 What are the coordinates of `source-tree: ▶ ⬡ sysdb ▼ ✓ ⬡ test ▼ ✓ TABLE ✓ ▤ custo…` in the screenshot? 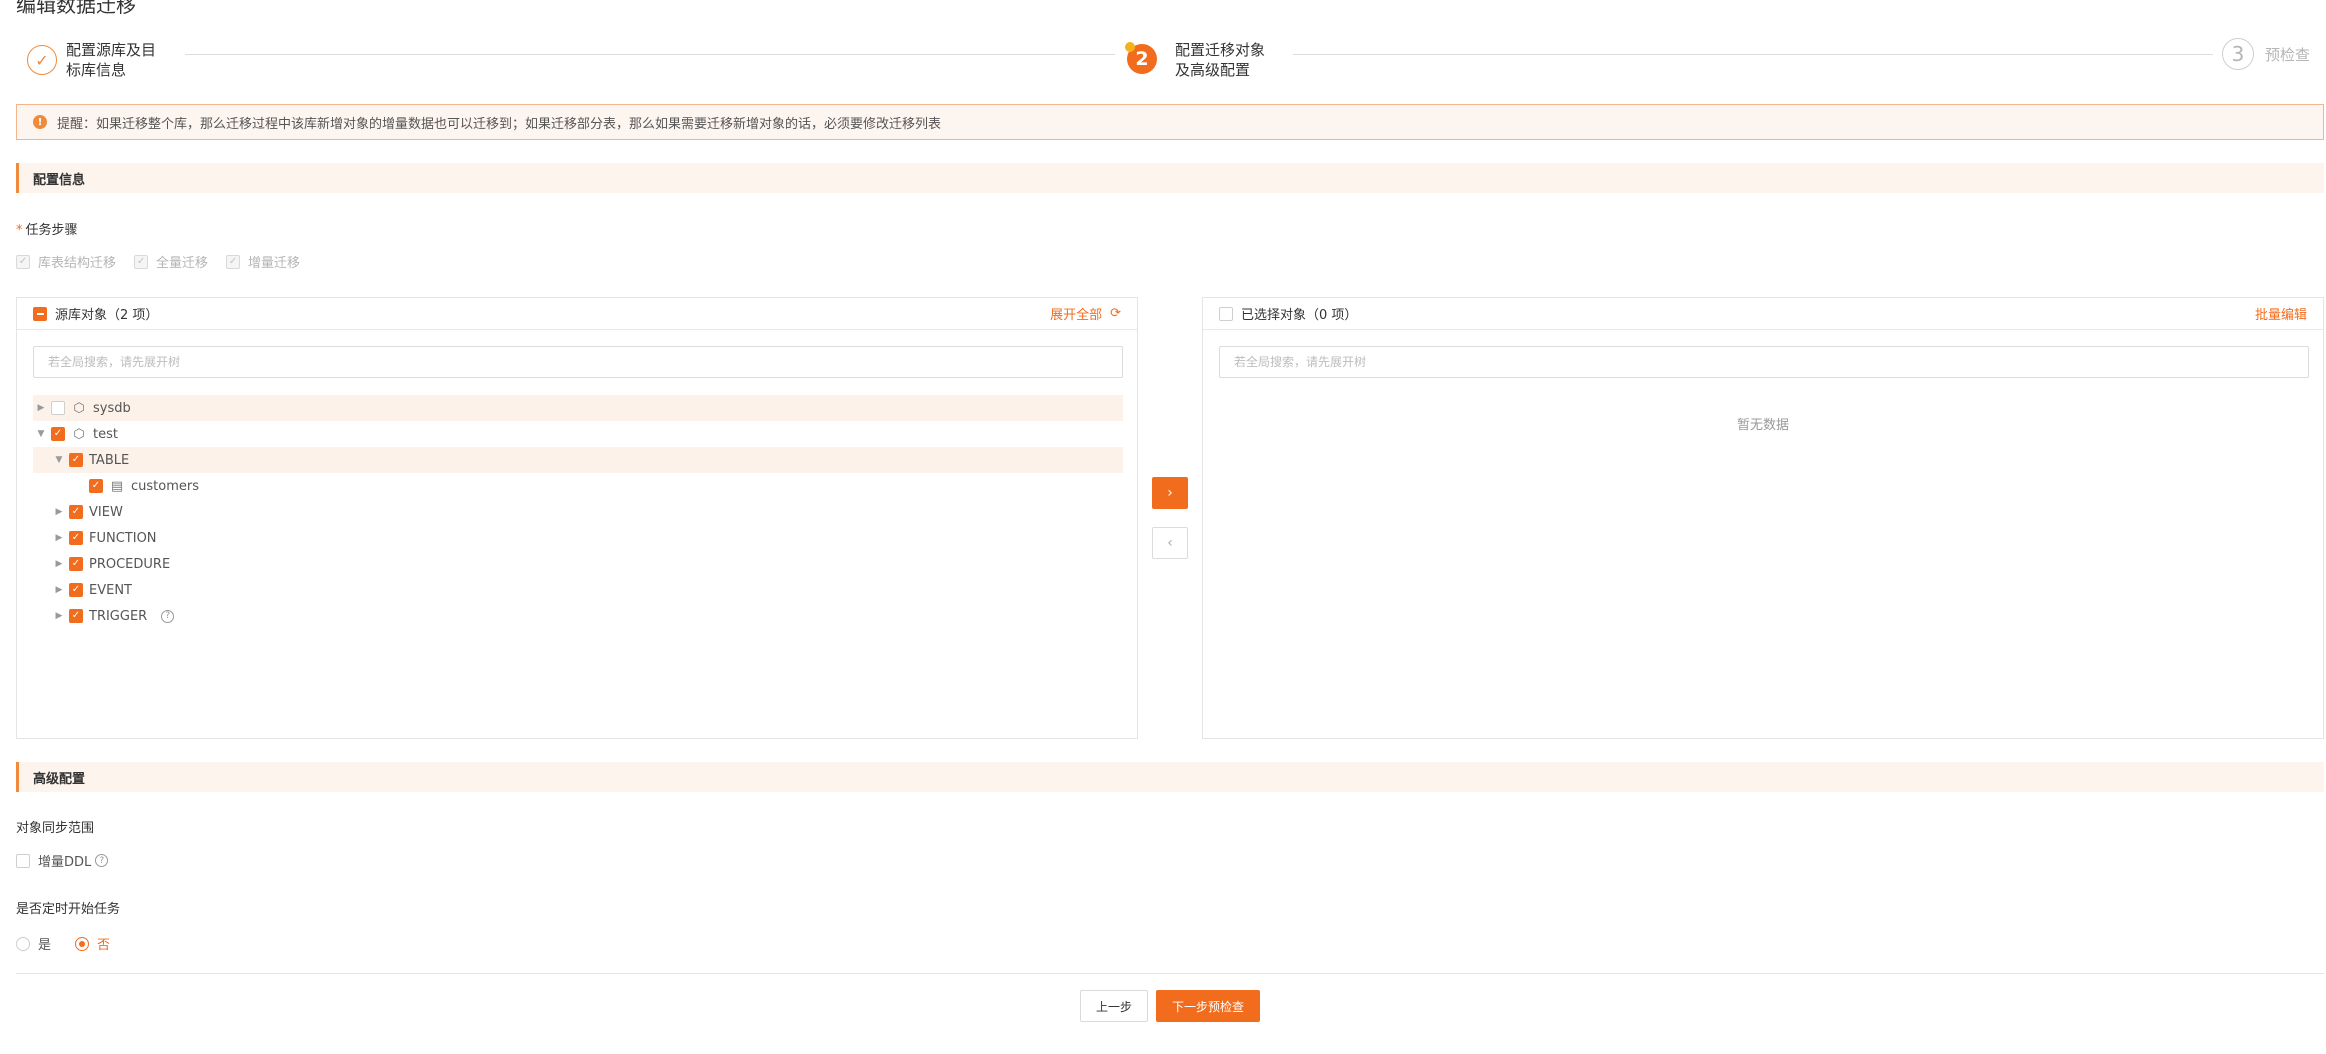 It's located at (578, 512).